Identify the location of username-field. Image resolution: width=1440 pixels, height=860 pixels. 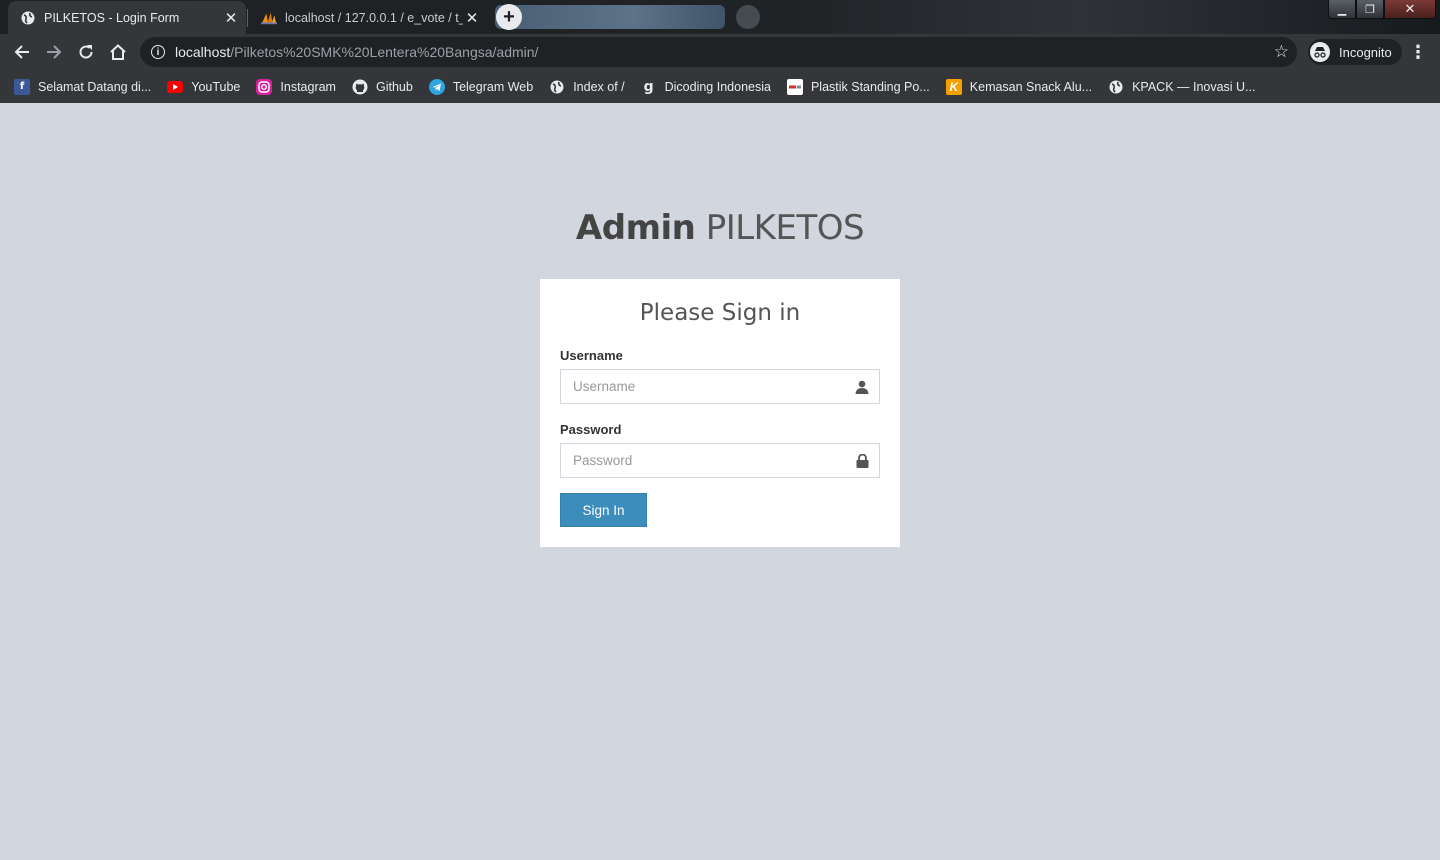
(720, 386).